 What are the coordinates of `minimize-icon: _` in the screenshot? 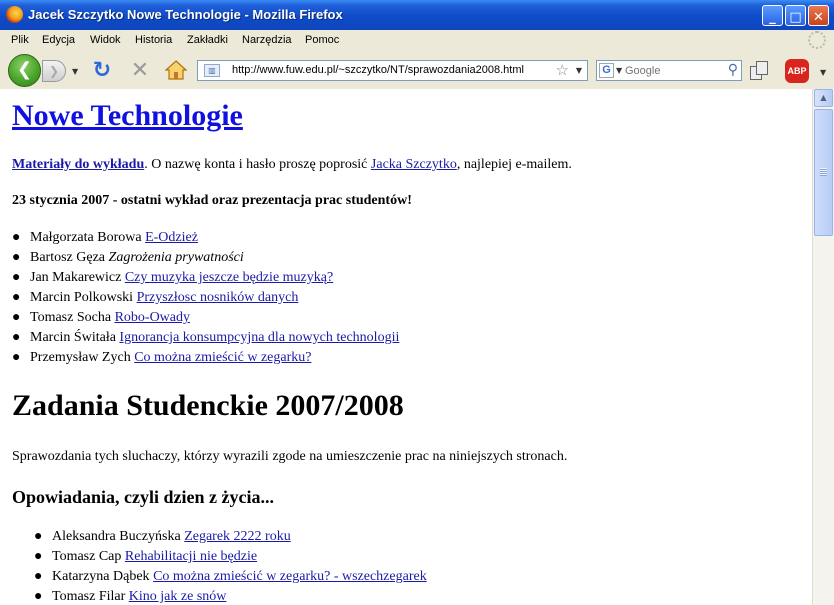 It's located at (772, 17).